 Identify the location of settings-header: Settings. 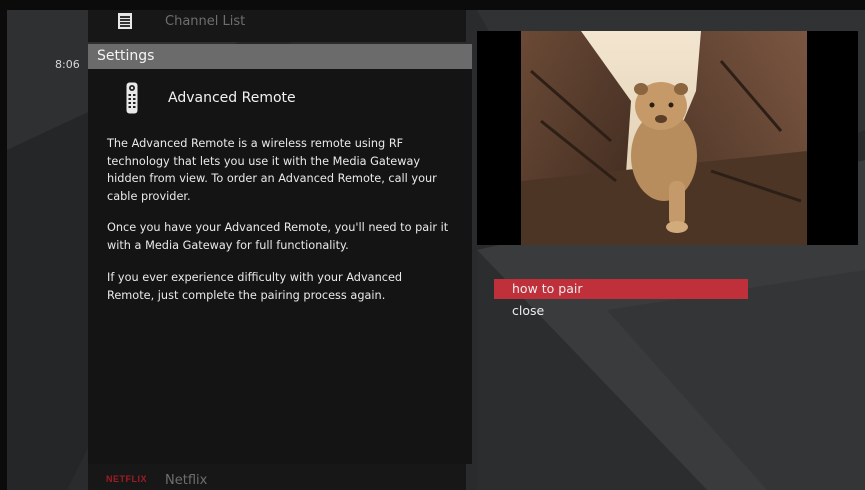
(280, 56).